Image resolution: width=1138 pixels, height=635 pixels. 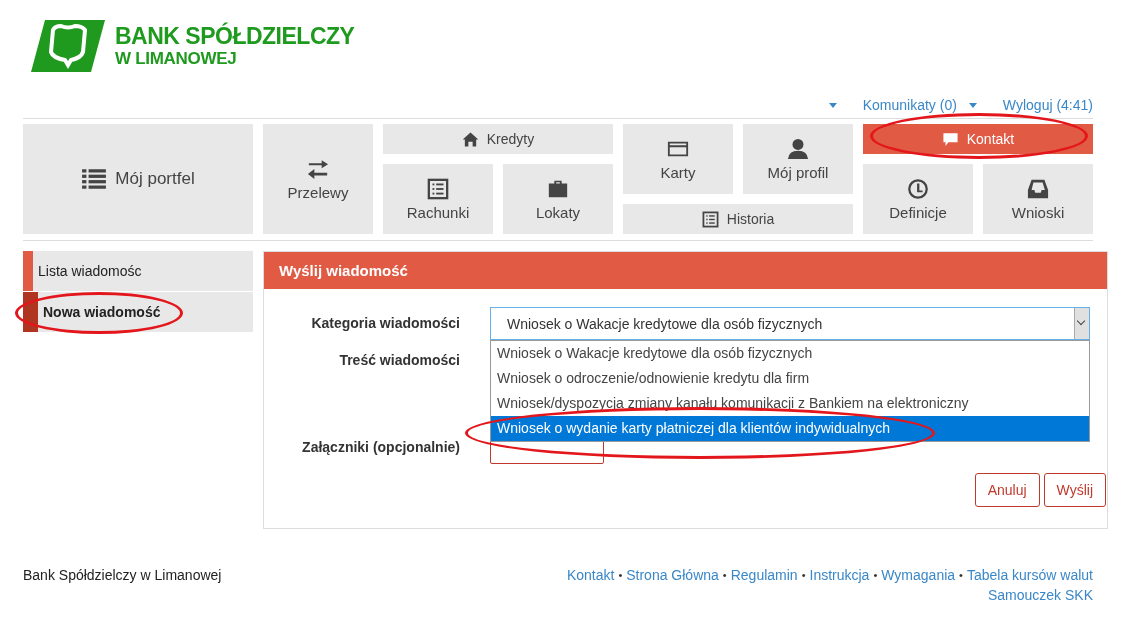 What do you see at coordinates (138, 271) in the screenshot?
I see `sidebar-item: Lista wiadomośc` at bounding box center [138, 271].